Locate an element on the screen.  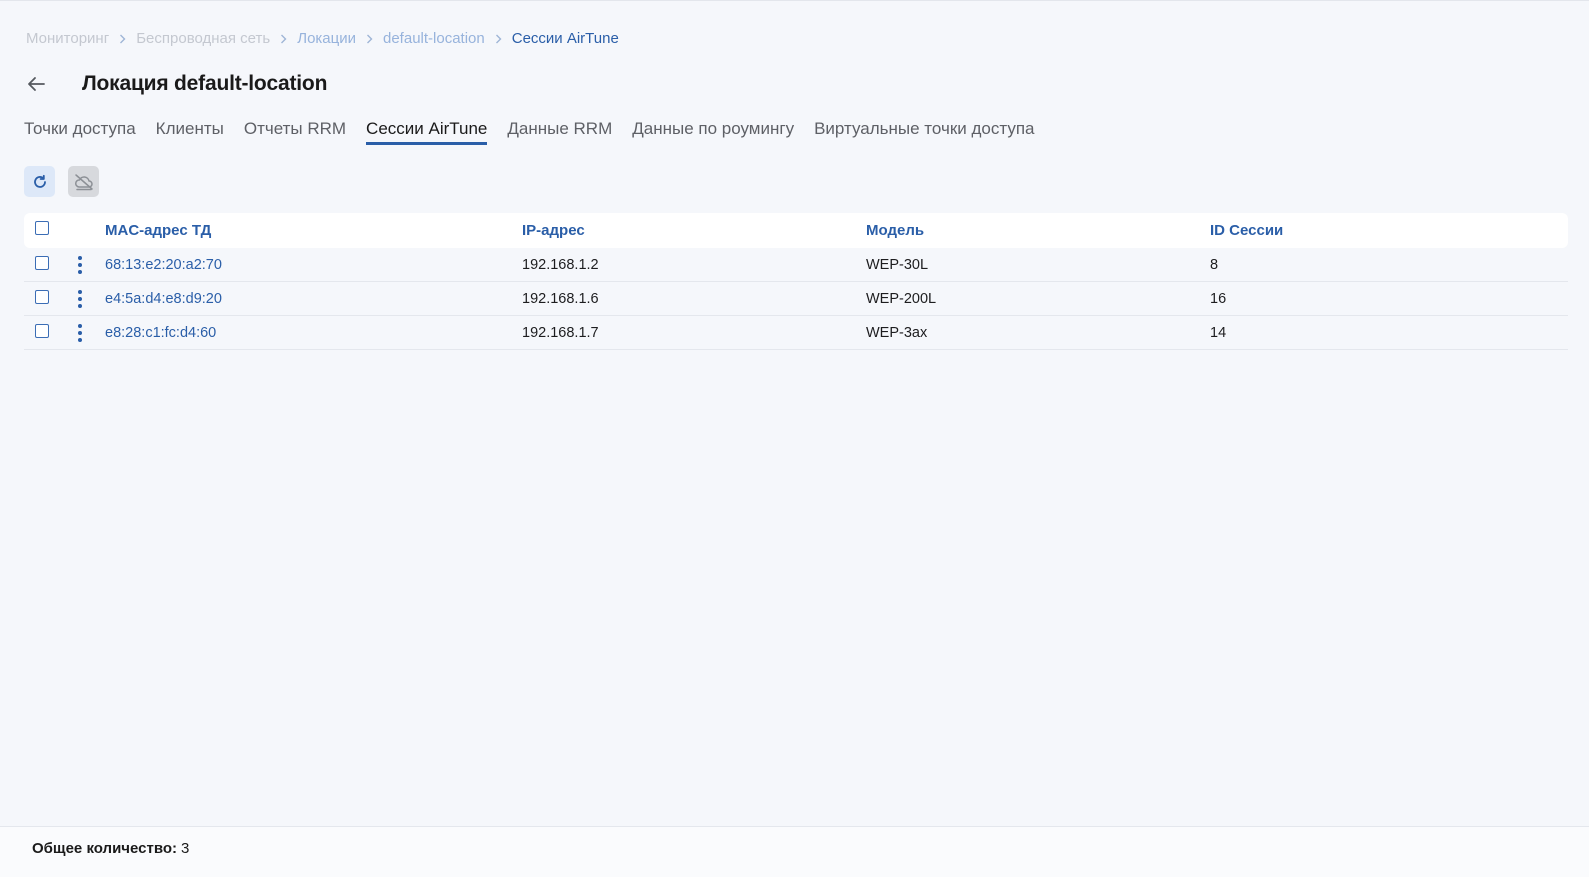
refresh-button is located at coordinates (39, 181).